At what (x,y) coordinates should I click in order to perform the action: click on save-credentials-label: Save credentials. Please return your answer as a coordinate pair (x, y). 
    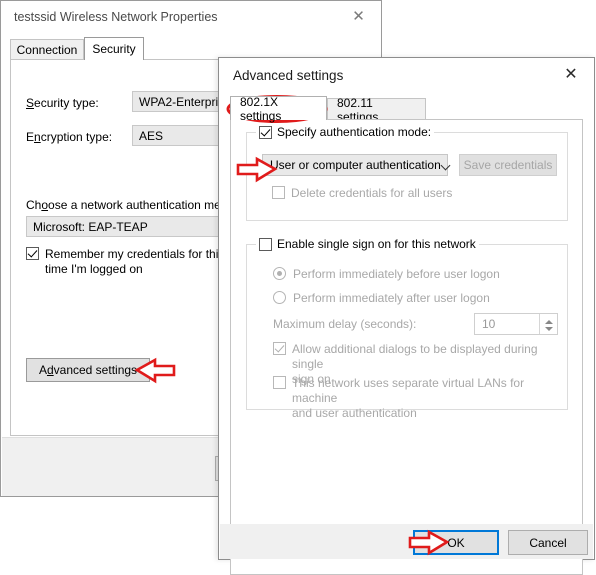
    Looking at the image, I should click on (508, 165).